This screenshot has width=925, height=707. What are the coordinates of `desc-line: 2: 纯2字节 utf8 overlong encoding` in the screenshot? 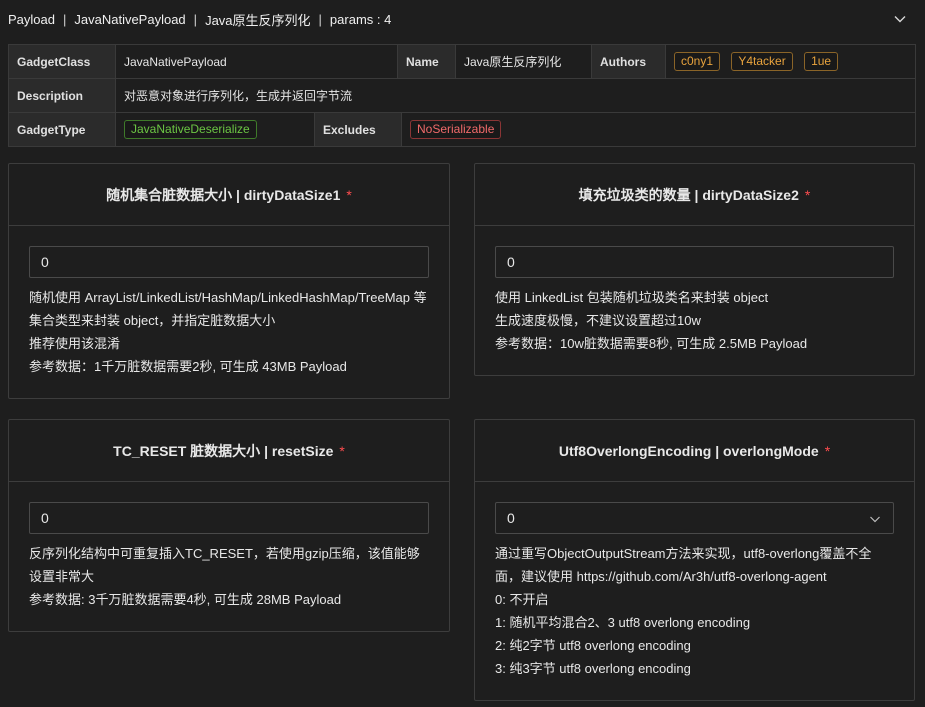 It's located at (593, 645).